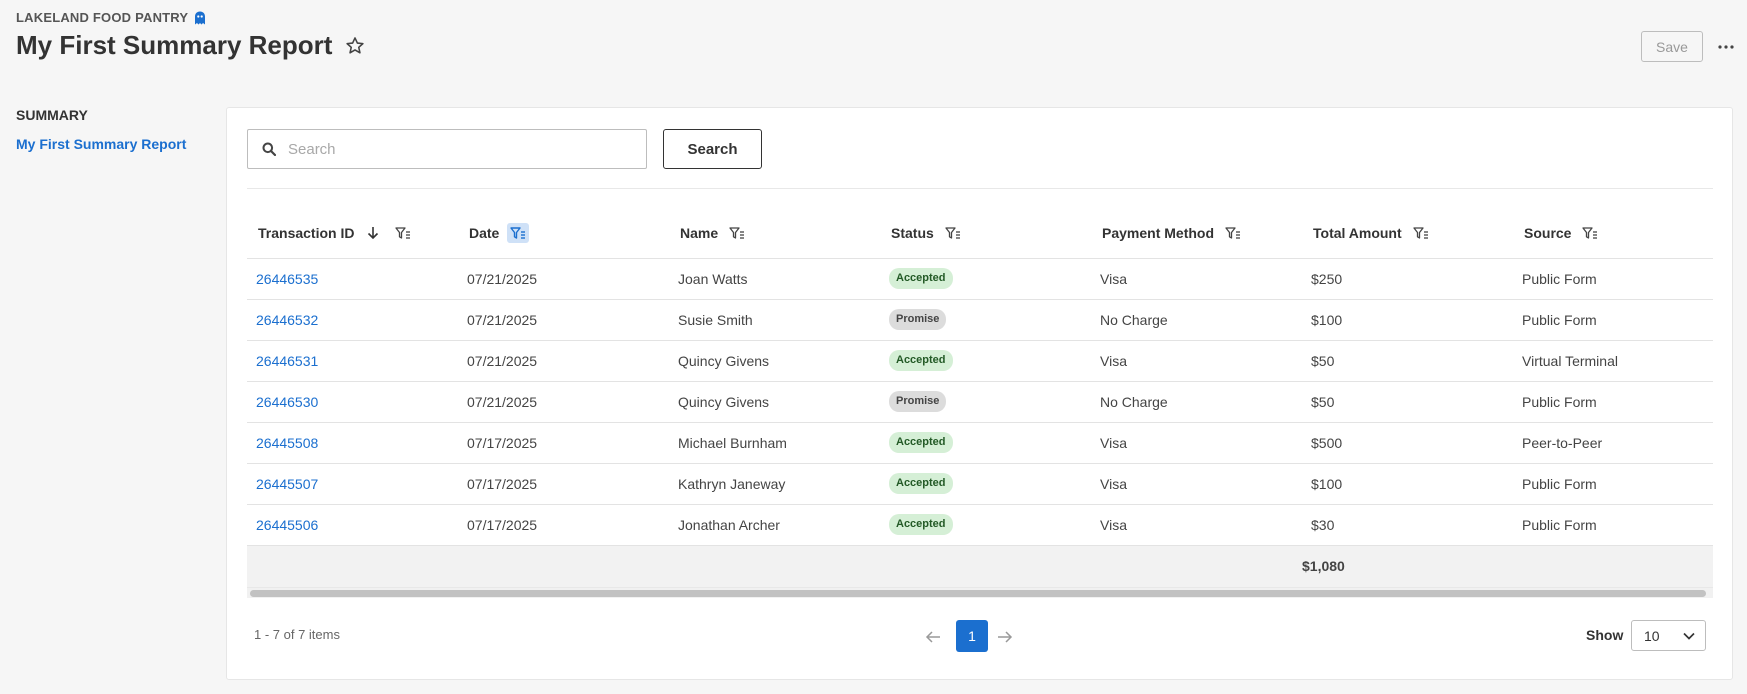 The image size is (1747, 694). Describe the element at coordinates (774, 279) in the screenshot. I see `cell-name: Joan Watts` at that location.